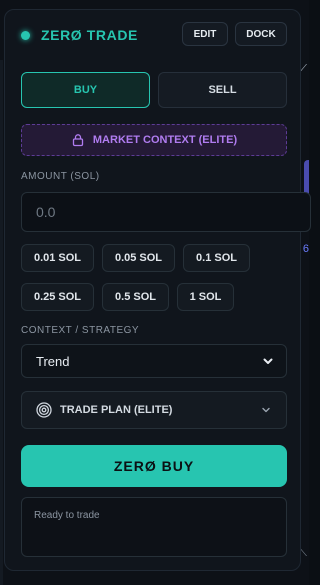  I want to click on background-edge, so click(1, 322).